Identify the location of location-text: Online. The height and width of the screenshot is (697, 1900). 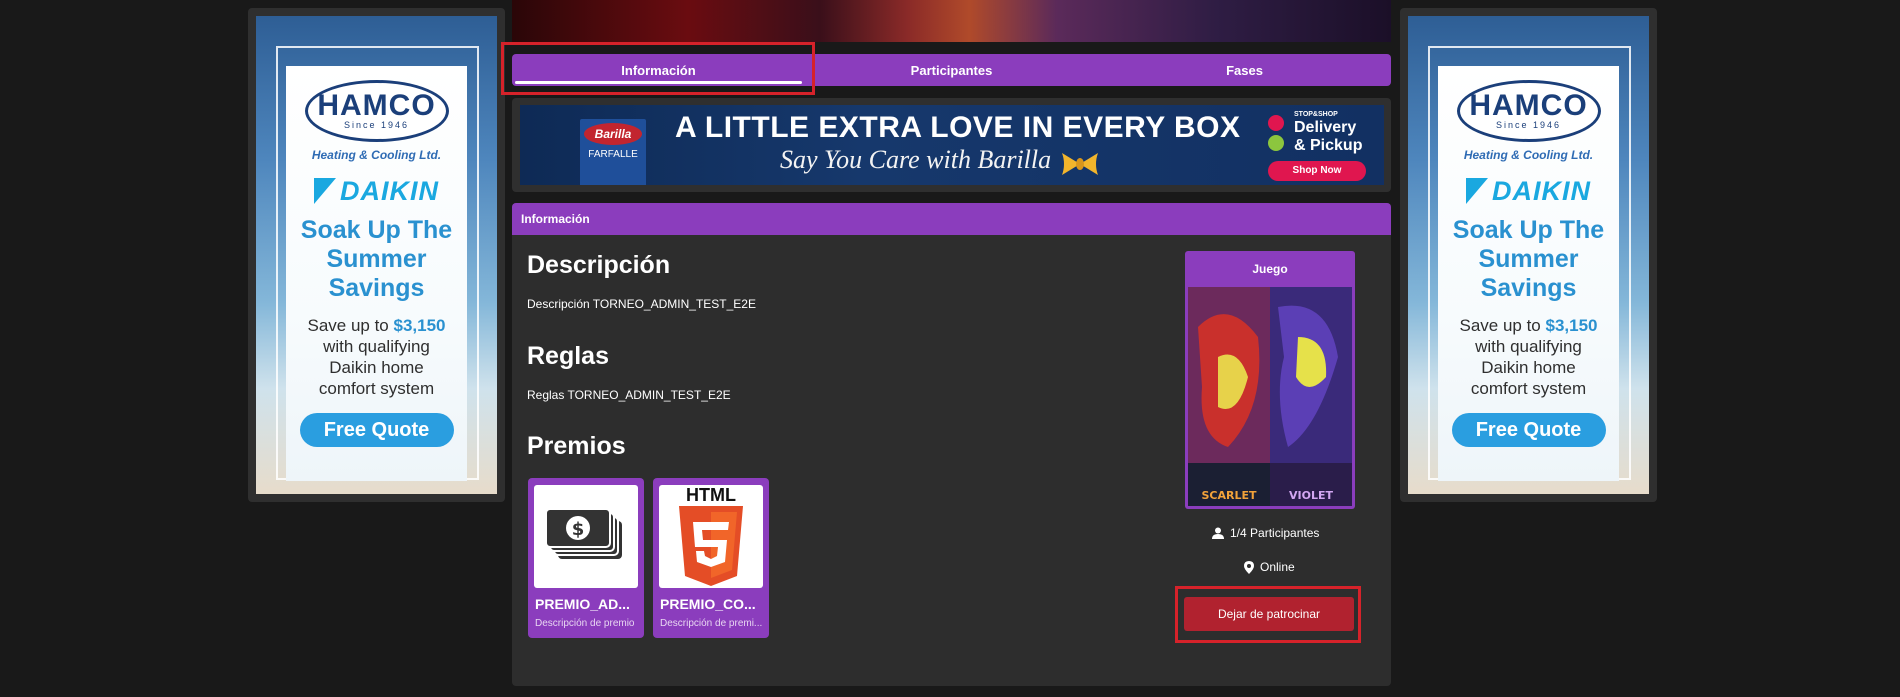
(1277, 567).